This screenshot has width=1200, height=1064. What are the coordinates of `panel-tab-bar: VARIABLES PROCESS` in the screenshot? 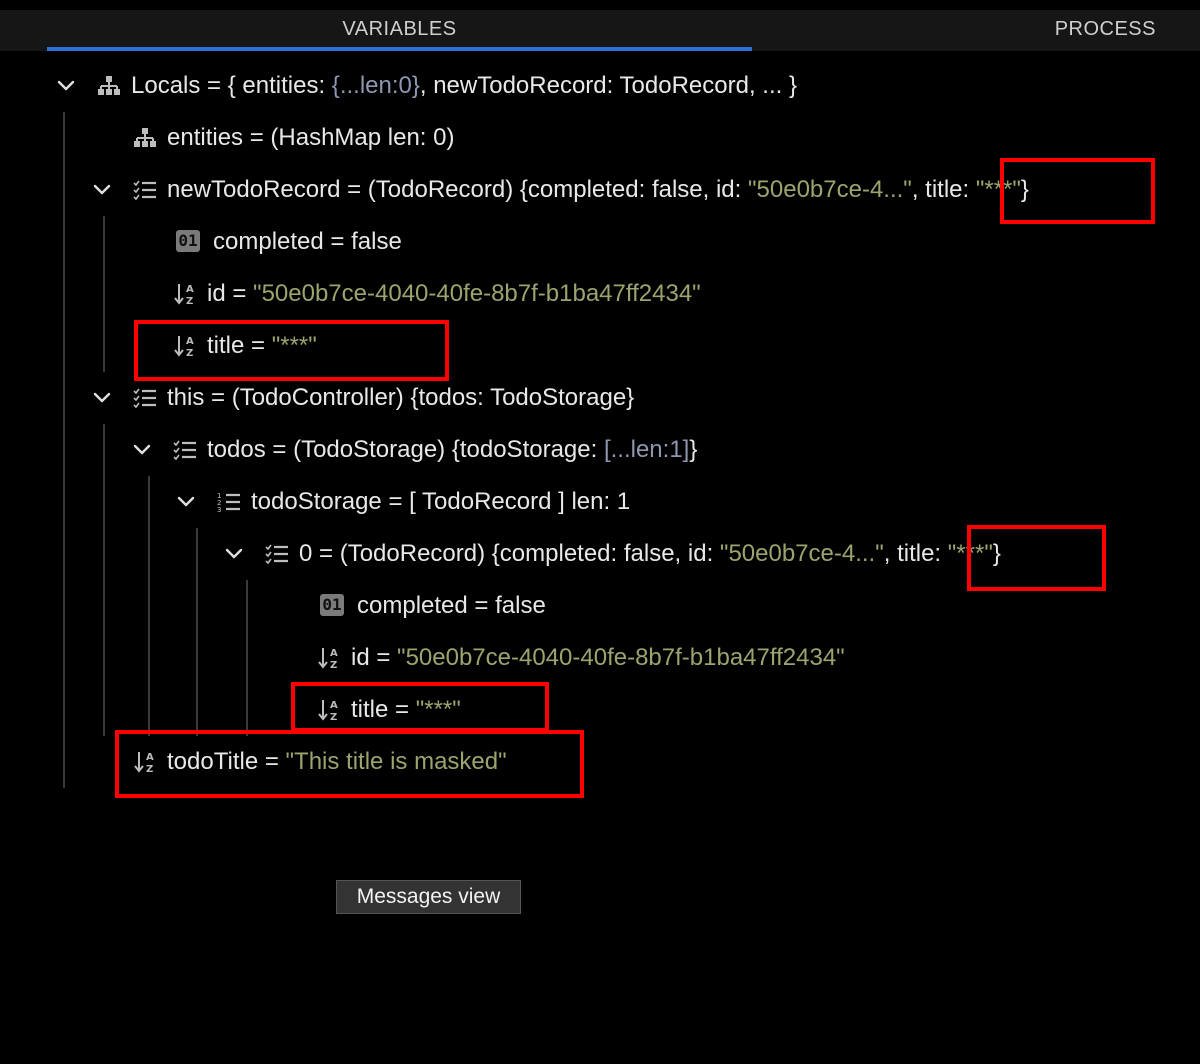 It's located at (600, 30).